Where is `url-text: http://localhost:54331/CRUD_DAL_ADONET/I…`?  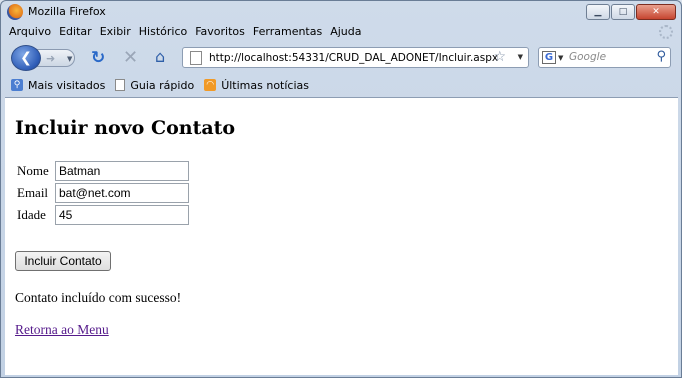 url-text: http://localhost:54331/CRUD_DAL_ADONET/I… is located at coordinates (353, 58).